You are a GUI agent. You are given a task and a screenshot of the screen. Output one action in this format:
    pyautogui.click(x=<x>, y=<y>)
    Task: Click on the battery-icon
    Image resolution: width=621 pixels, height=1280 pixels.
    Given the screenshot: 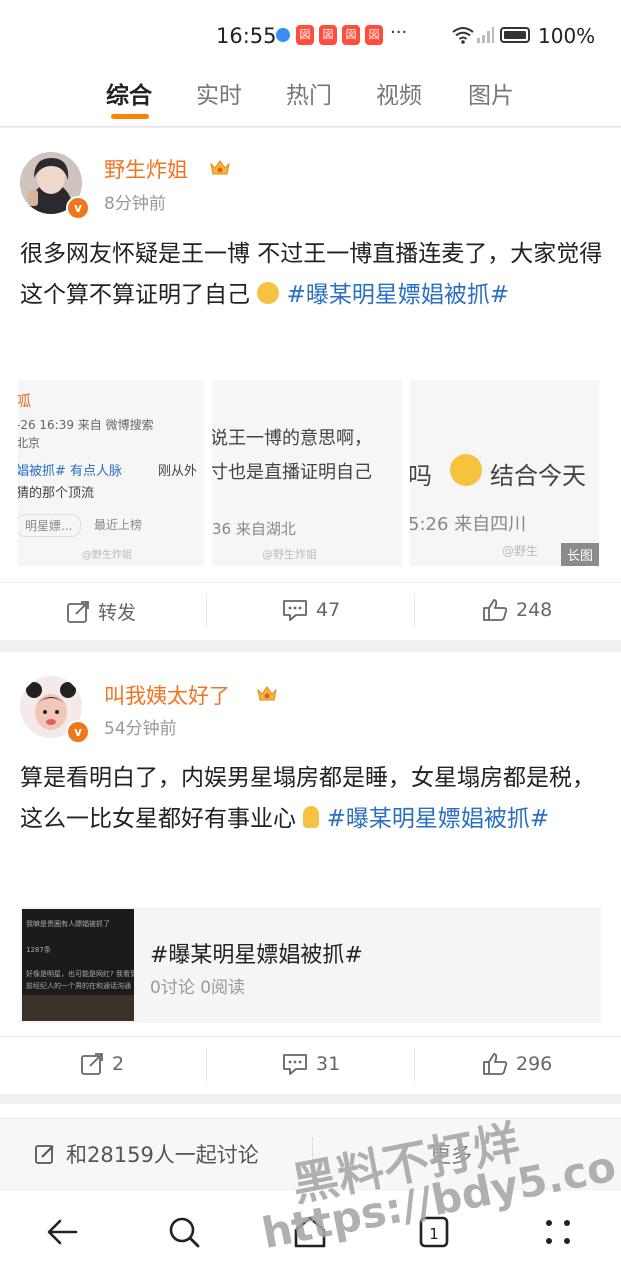 What is the action you would take?
    pyautogui.click(x=515, y=35)
    